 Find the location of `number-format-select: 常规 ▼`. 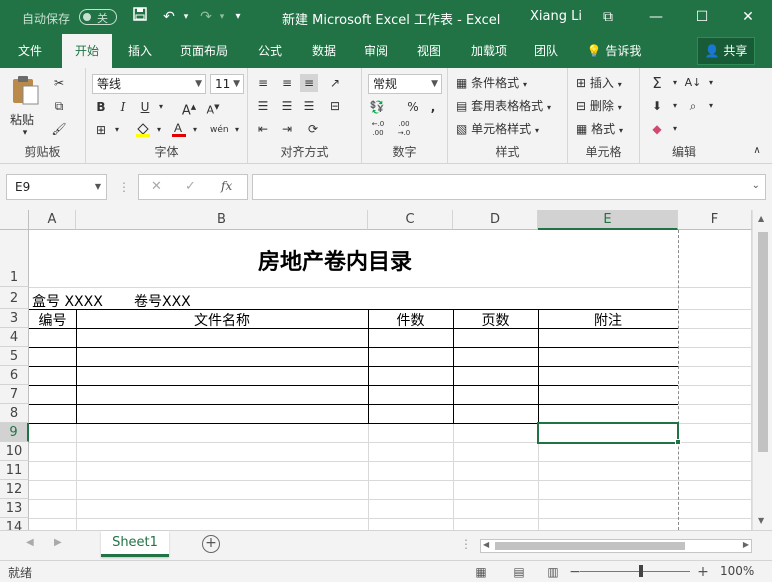

number-format-select: 常规 ▼ is located at coordinates (405, 84).